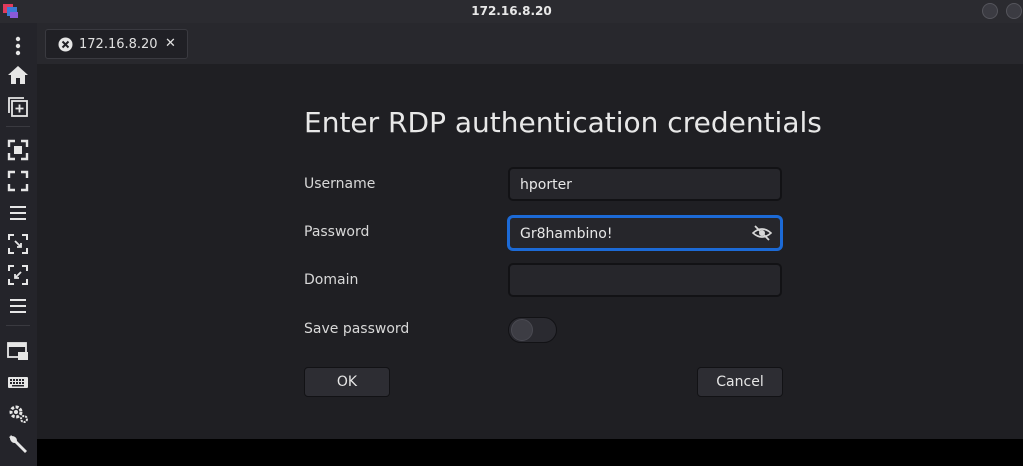 Image resolution: width=1023 pixels, height=466 pixels. What do you see at coordinates (740, 382) in the screenshot?
I see `cancel-button: Cancel` at bounding box center [740, 382].